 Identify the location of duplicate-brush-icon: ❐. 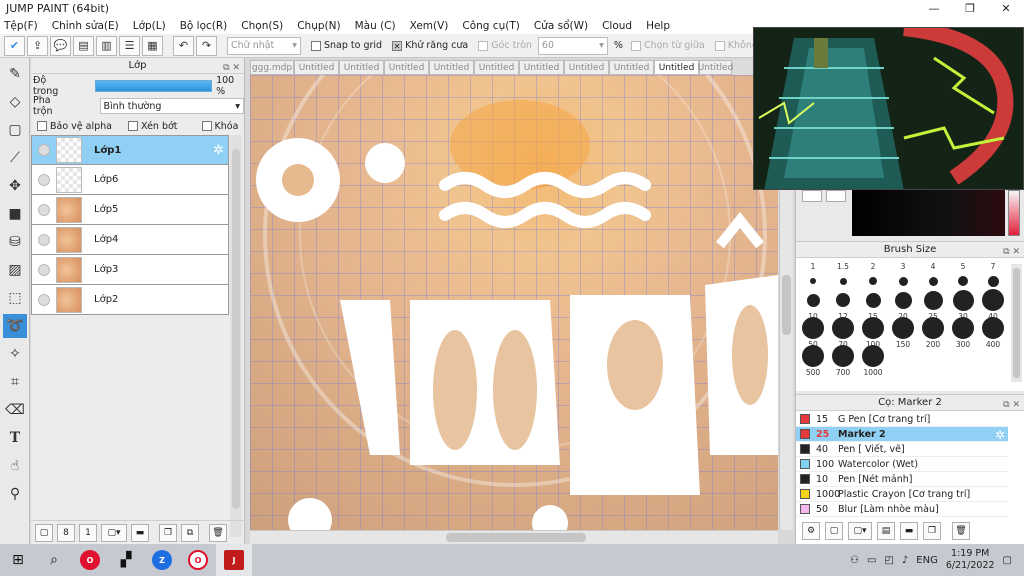
(932, 531).